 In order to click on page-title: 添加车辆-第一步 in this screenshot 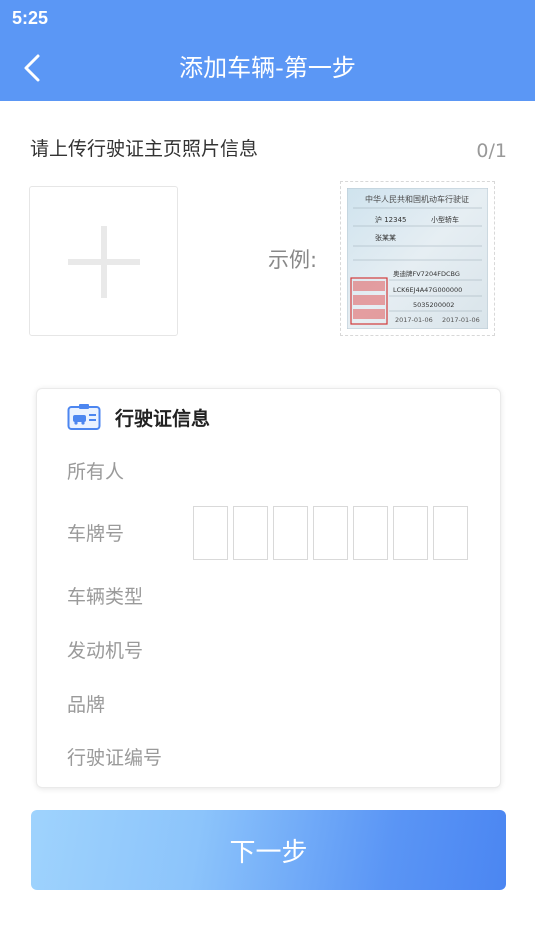, I will do `click(267, 68)`.